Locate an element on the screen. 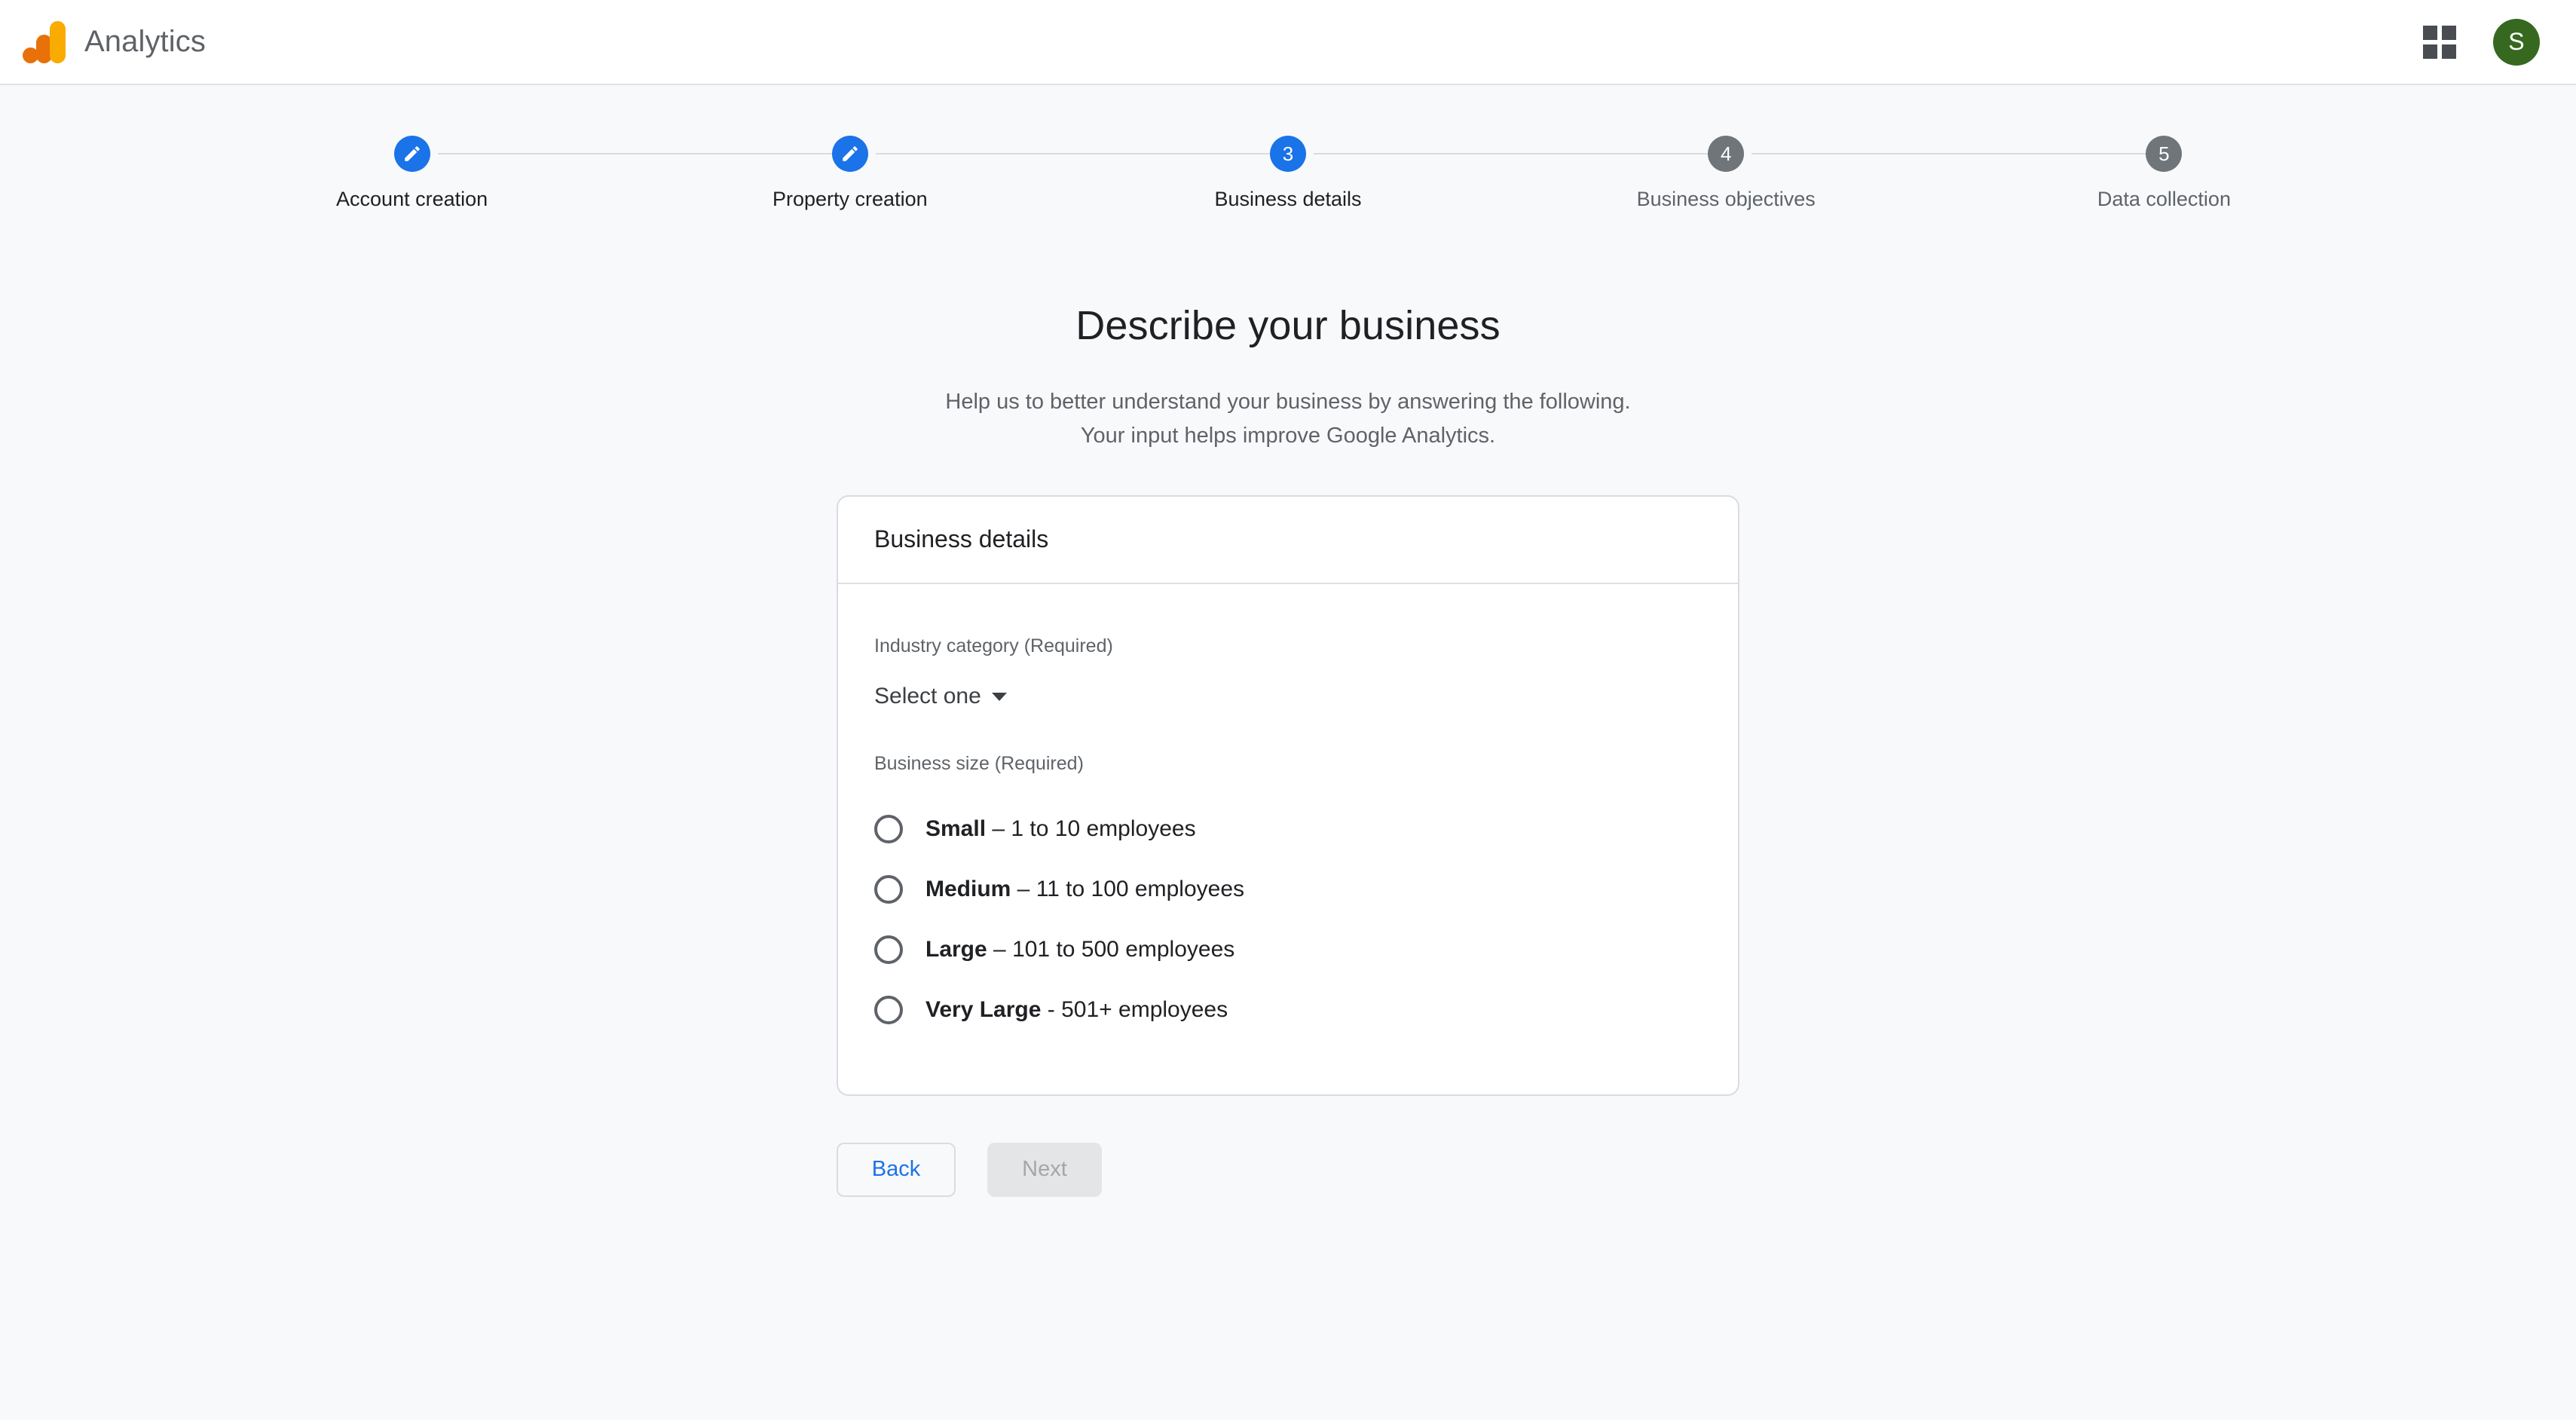 The height and width of the screenshot is (1420, 2576). industry-category-label: Industry category (Required) is located at coordinates (994, 646).